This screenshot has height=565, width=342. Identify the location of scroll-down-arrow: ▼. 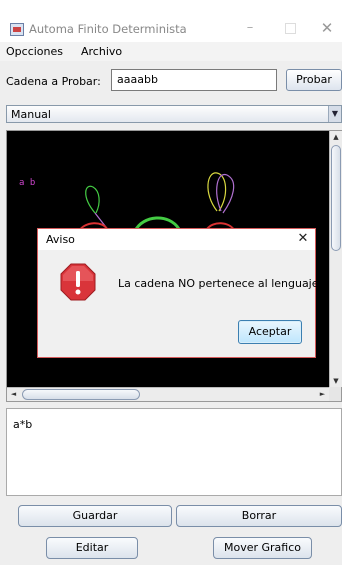
(336, 381).